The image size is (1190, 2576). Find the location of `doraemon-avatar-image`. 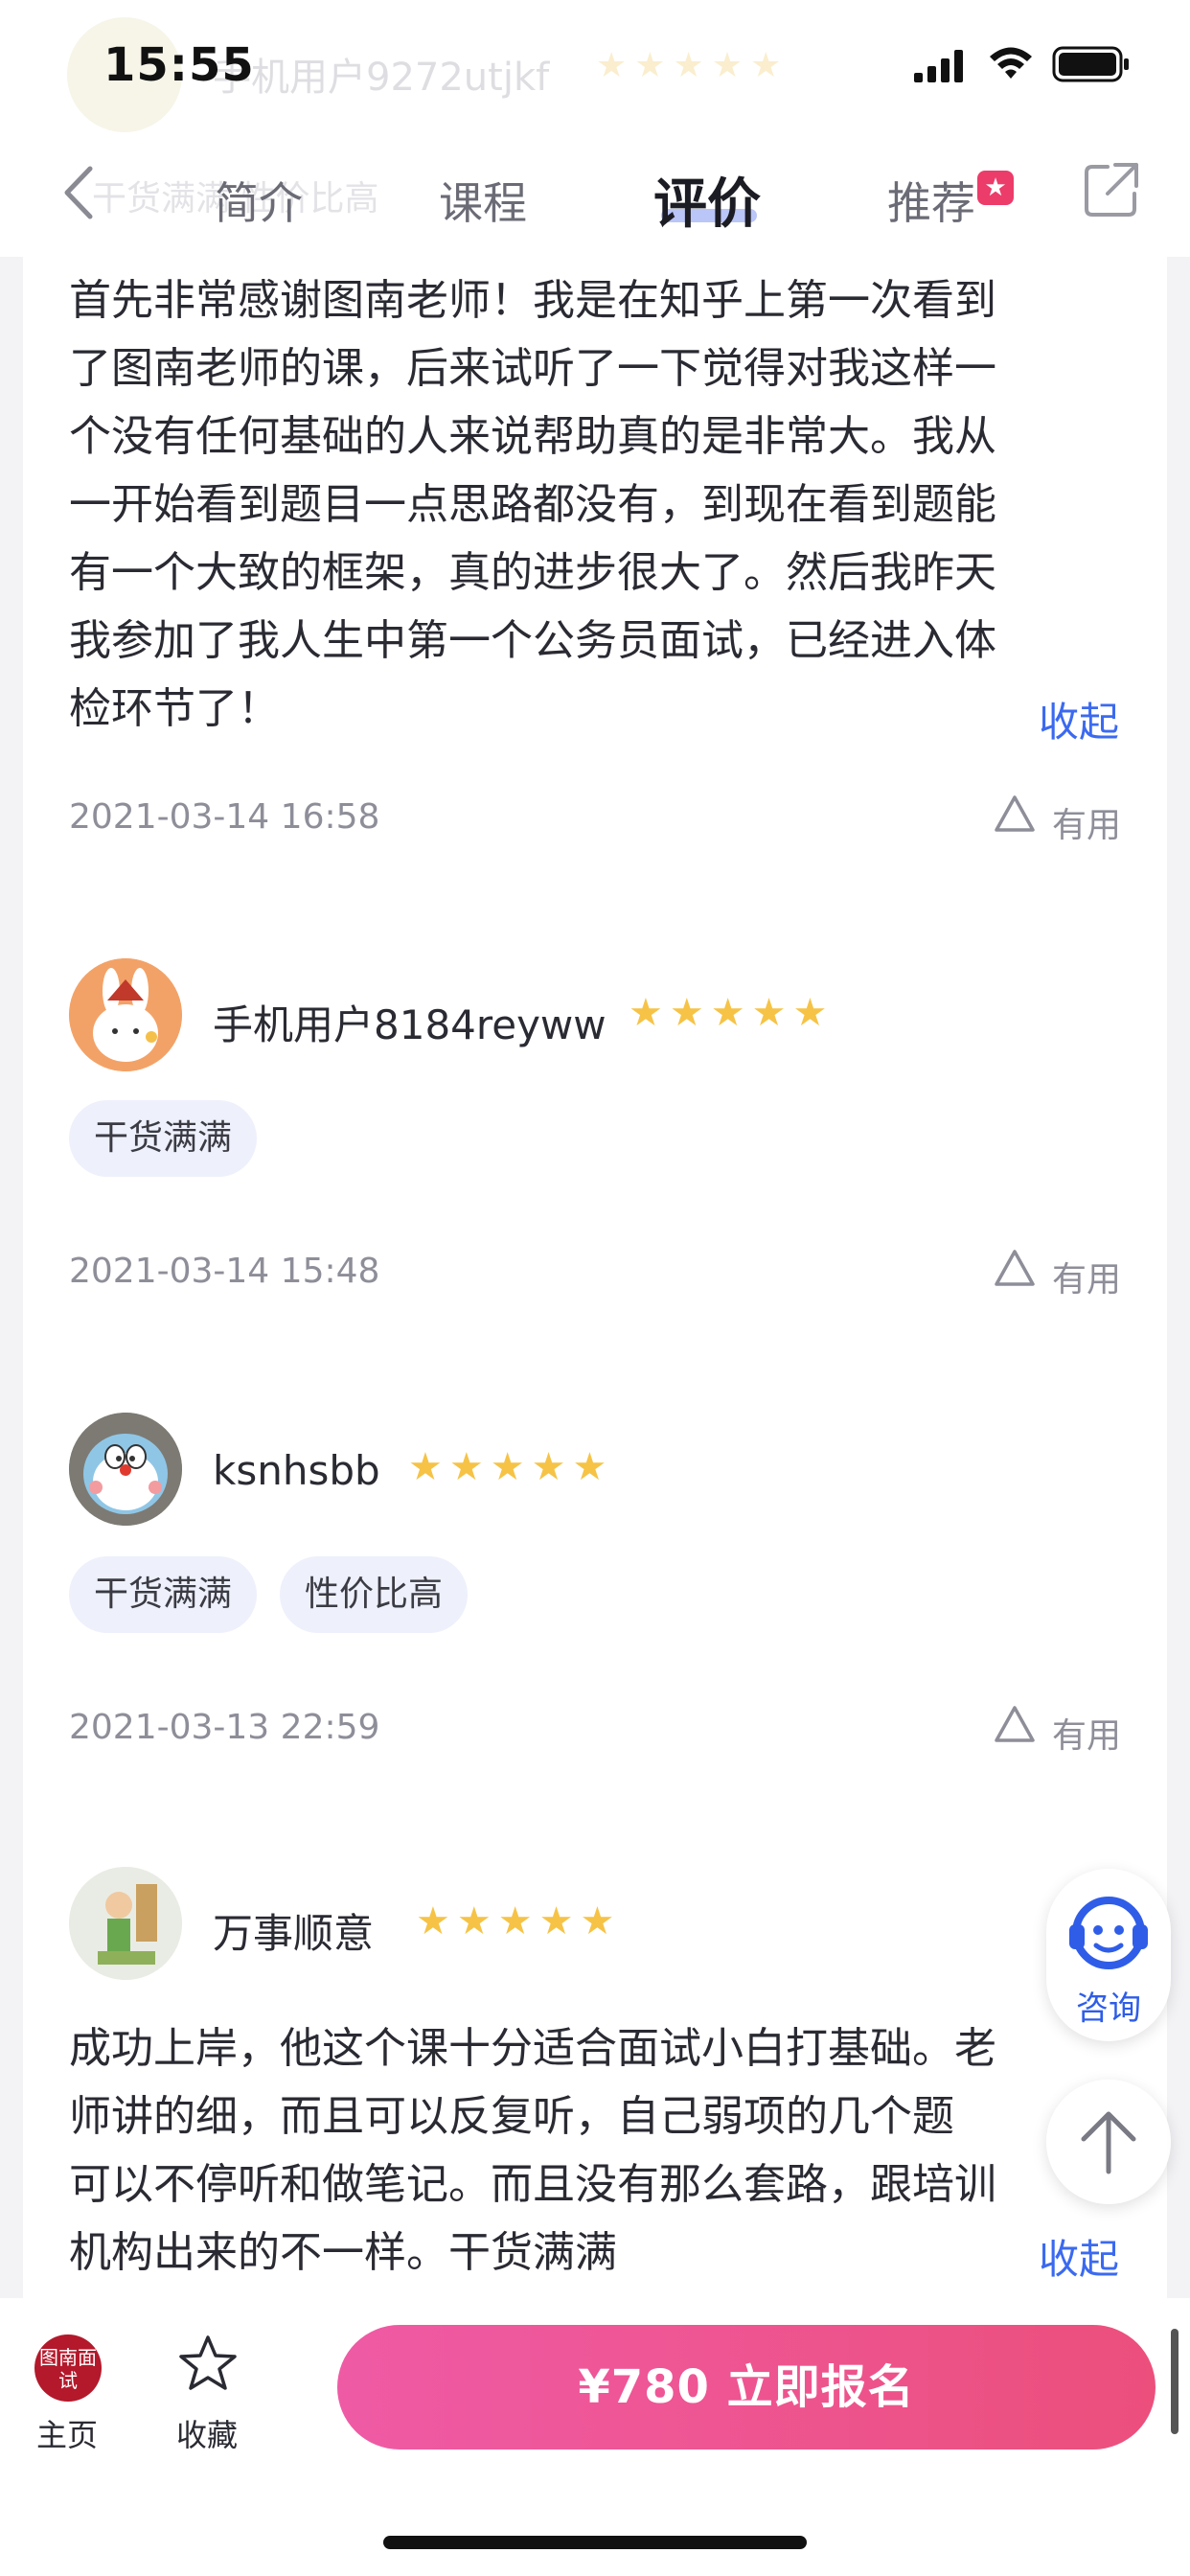

doraemon-avatar-image is located at coordinates (125, 1469).